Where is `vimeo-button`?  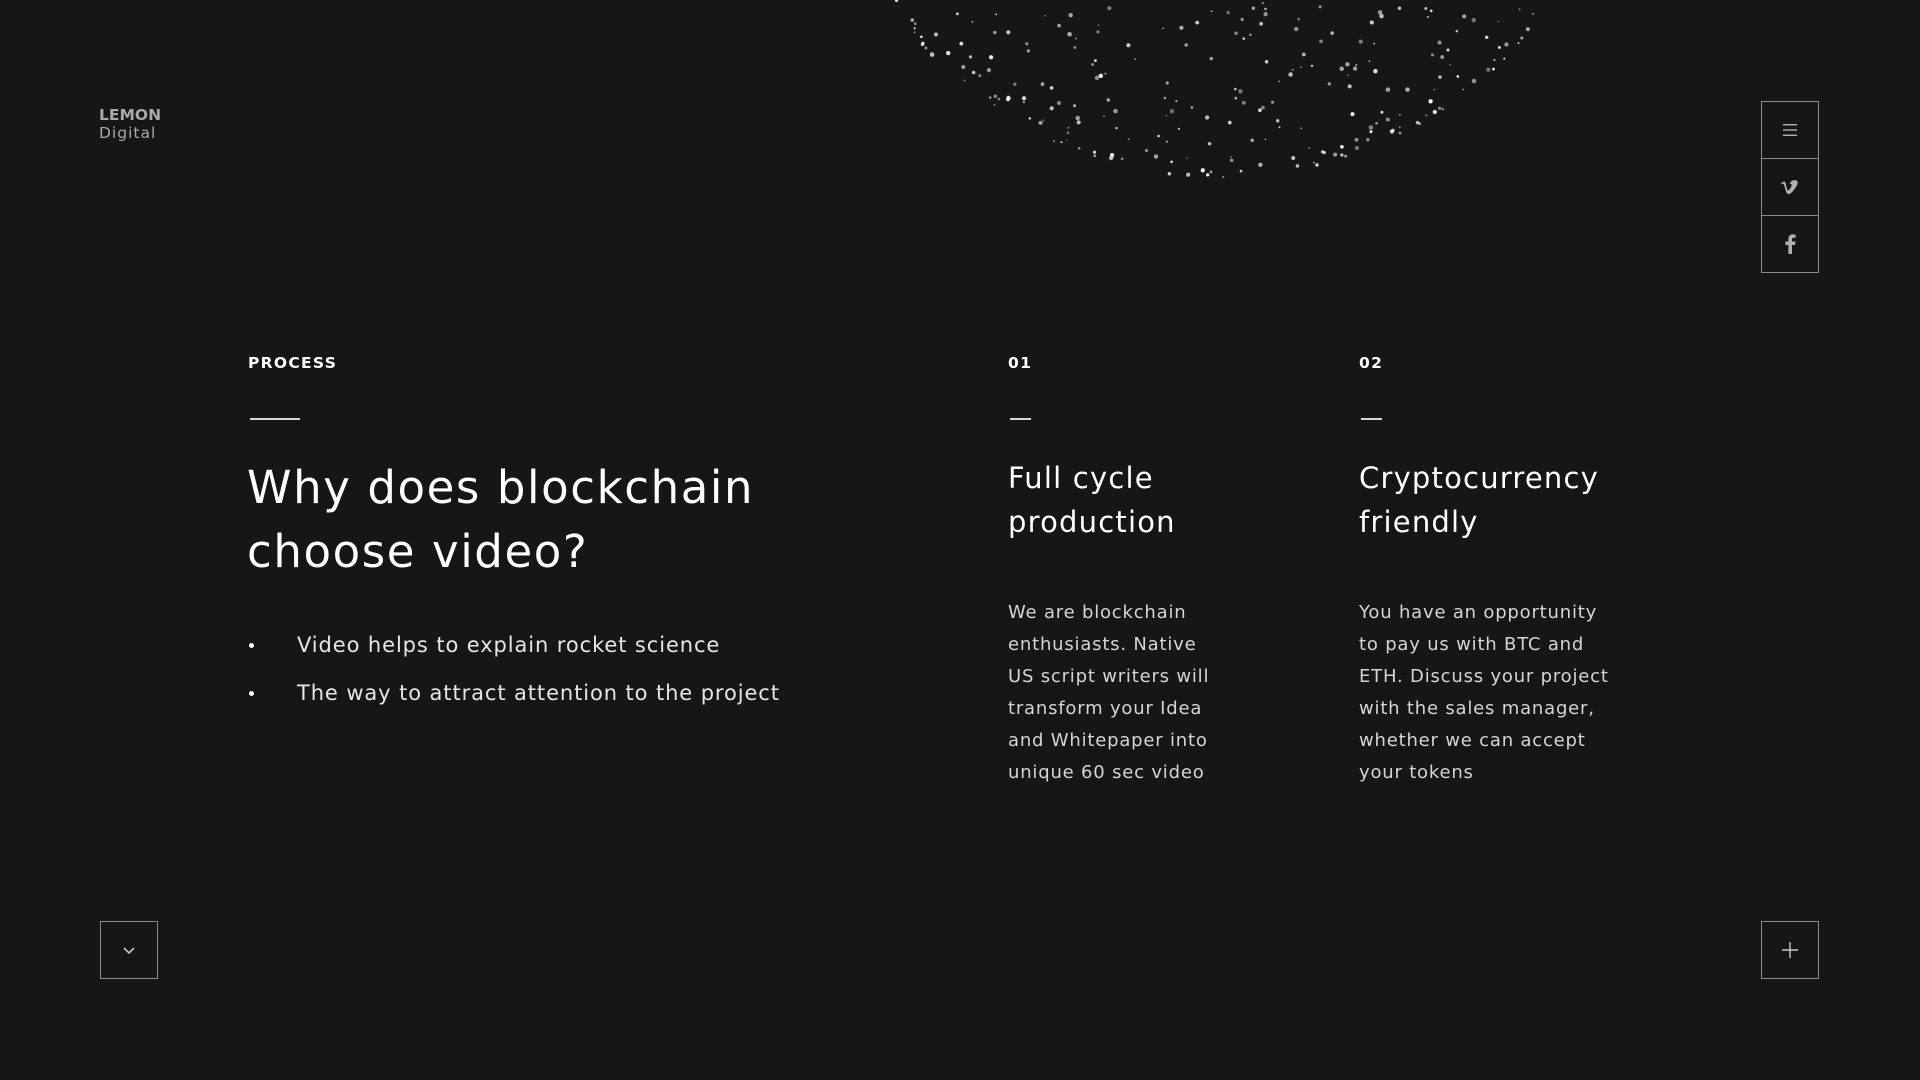 vimeo-button is located at coordinates (1790, 187).